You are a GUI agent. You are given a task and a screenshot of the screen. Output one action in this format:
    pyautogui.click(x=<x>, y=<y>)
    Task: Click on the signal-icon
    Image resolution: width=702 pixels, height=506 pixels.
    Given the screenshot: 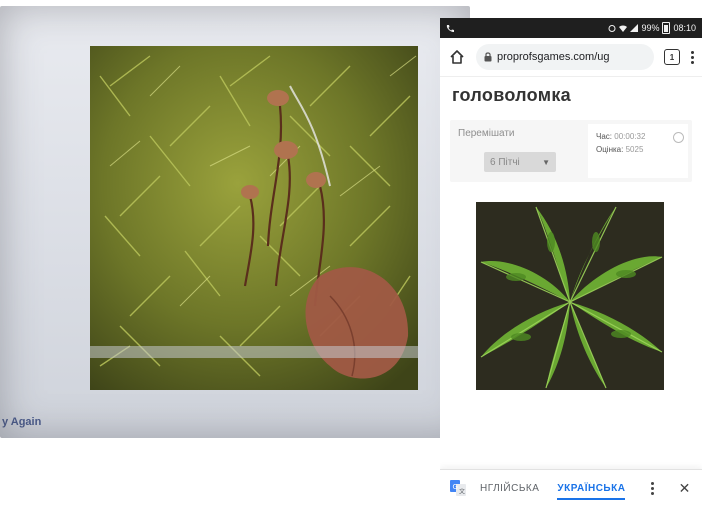 What is the action you would take?
    pyautogui.click(x=634, y=28)
    